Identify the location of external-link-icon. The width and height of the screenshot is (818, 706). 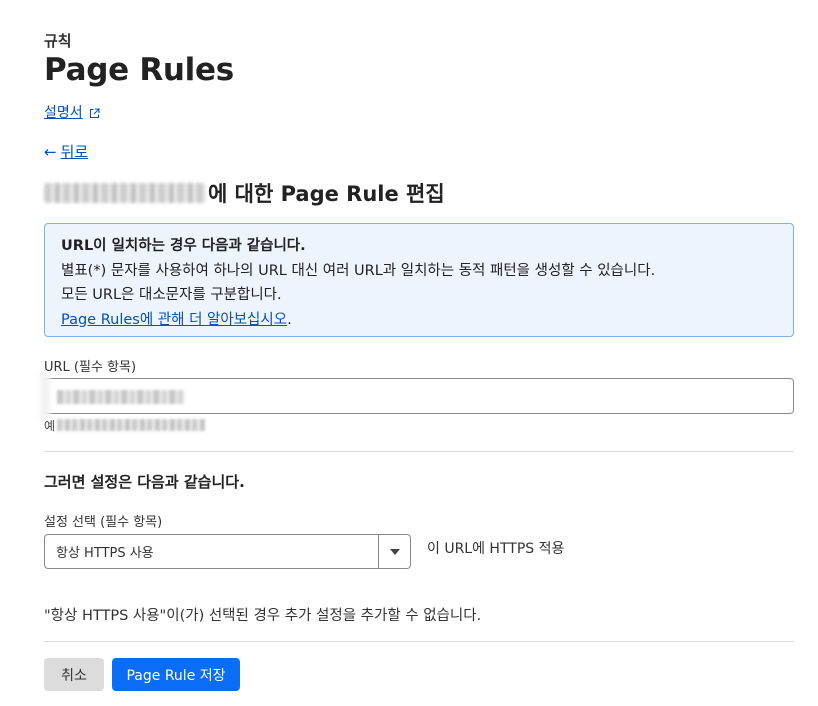
(94, 112).